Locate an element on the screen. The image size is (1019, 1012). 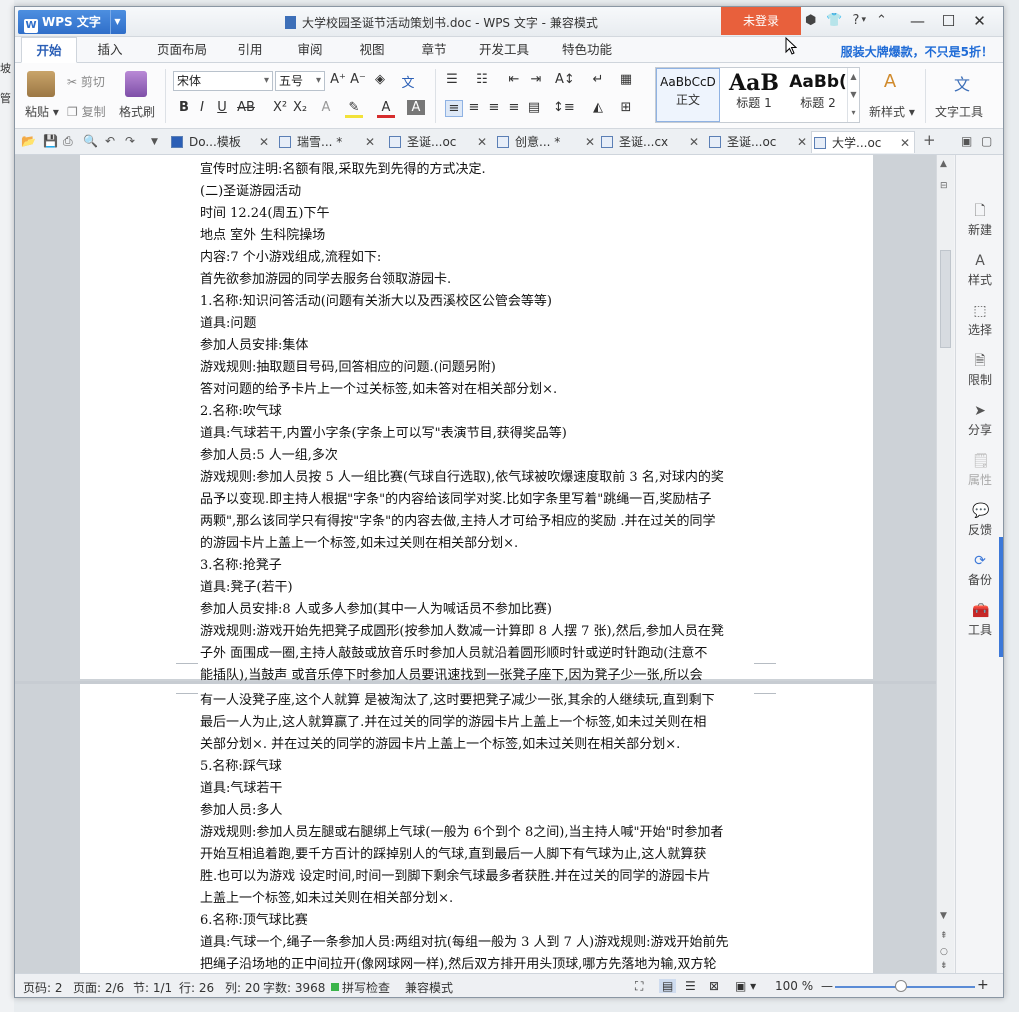
doc-tab: 创意... * ✕ is located at coordinates (545, 142).